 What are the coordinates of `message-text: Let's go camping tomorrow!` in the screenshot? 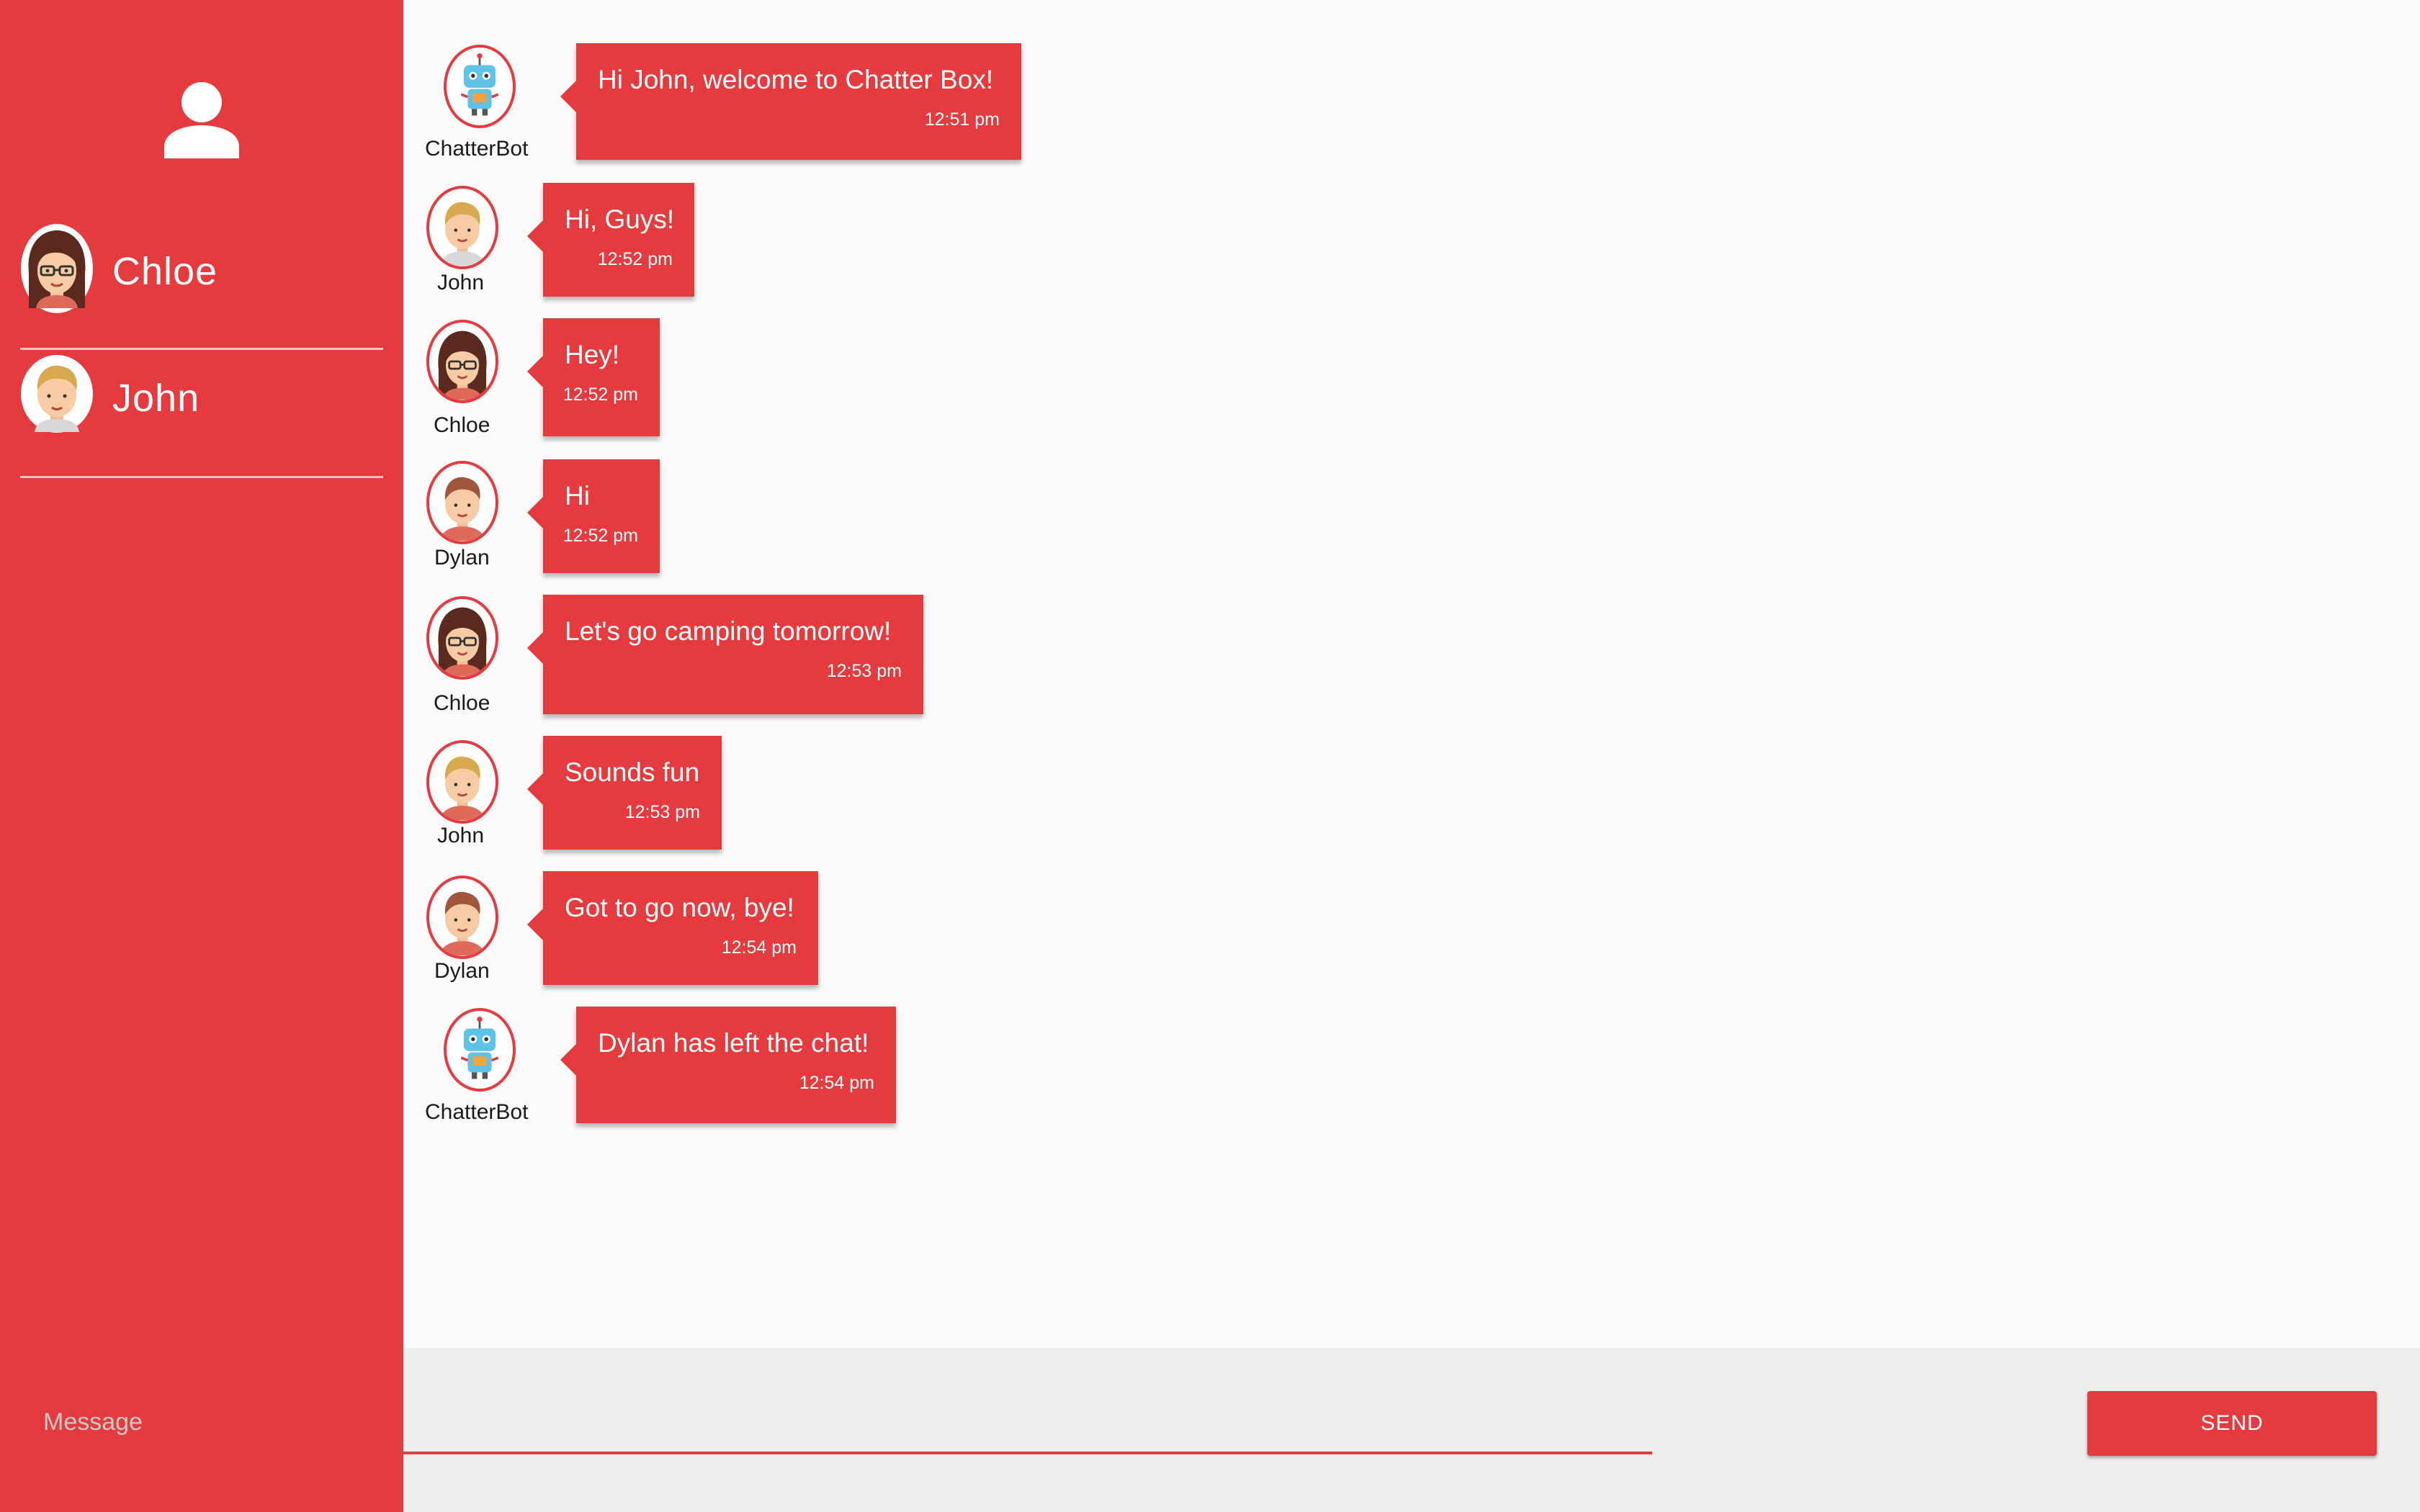 It's located at (728, 631).